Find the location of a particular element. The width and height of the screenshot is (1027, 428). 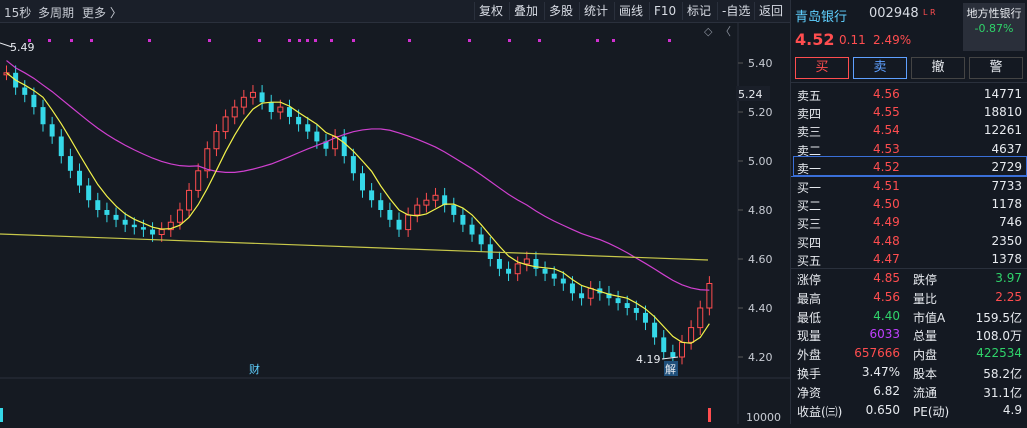

sector-badge: 地方性银行 -0.87% is located at coordinates (994, 27).